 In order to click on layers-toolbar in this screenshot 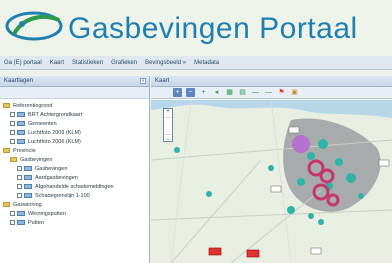, I will do `click(74, 93)`.